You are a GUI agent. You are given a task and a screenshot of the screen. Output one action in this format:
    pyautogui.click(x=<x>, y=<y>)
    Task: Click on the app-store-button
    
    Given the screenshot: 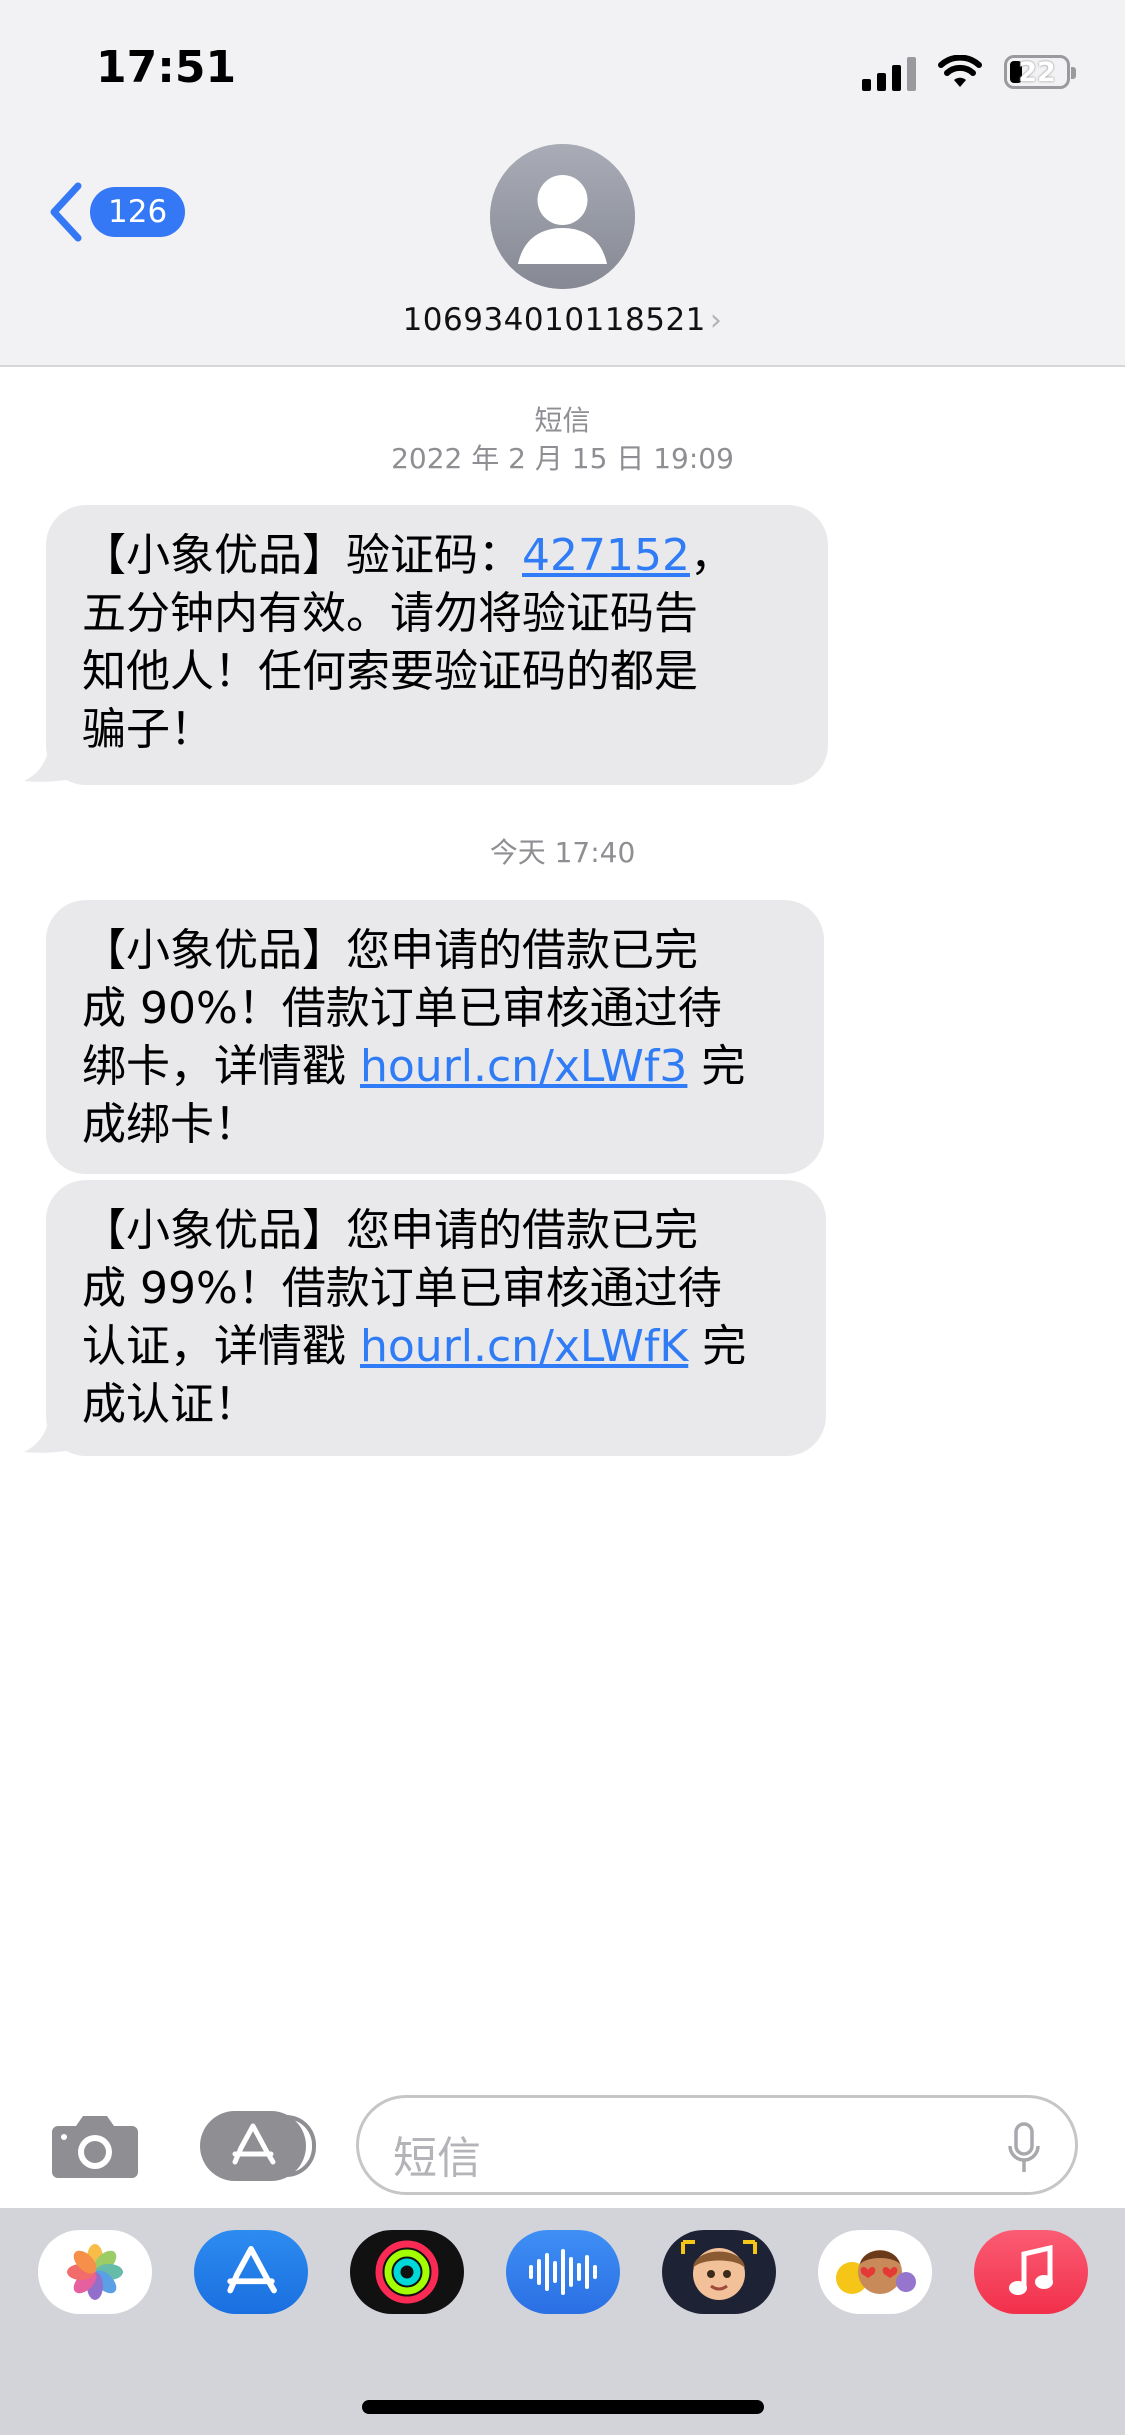 What is the action you would take?
    pyautogui.click(x=258, y=2146)
    